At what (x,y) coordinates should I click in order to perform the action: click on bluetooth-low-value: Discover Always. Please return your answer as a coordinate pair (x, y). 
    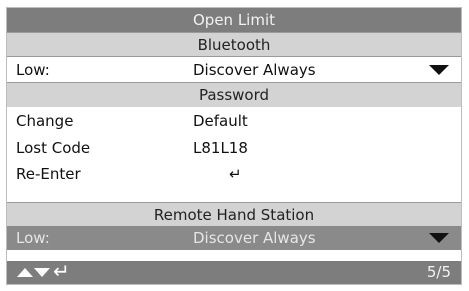
    Looking at the image, I should click on (254, 70).